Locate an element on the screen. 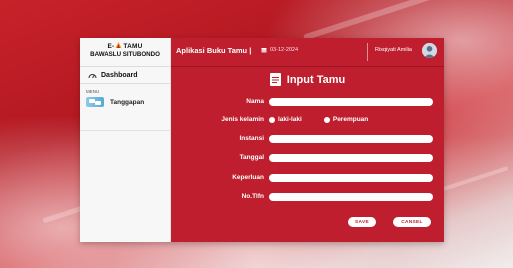 This screenshot has width=513, height=268. user-avatar-icon is located at coordinates (429, 50).